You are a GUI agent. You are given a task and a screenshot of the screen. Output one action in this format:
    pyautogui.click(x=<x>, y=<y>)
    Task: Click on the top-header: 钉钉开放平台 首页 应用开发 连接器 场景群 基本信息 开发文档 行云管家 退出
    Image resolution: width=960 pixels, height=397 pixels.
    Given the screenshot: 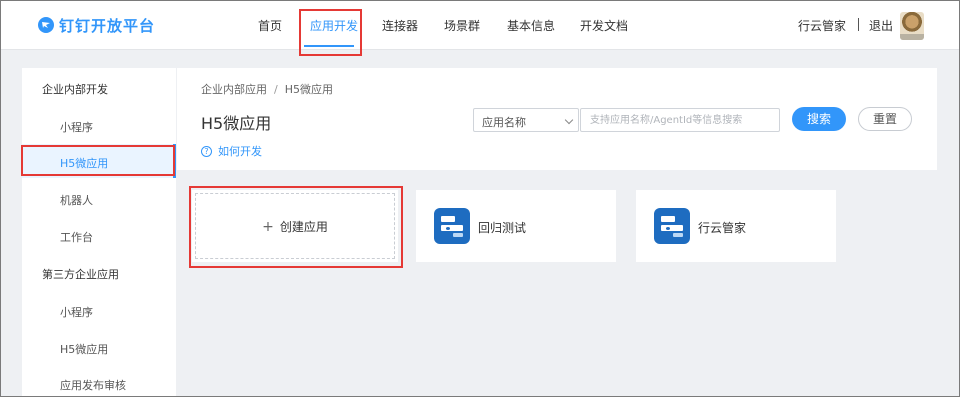 What is the action you would take?
    pyautogui.click(x=480, y=25)
    